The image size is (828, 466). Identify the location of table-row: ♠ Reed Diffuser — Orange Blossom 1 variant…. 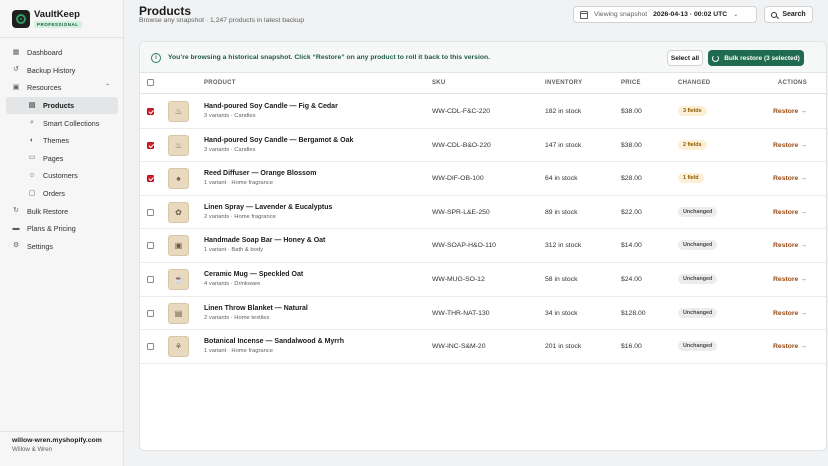
(483, 179).